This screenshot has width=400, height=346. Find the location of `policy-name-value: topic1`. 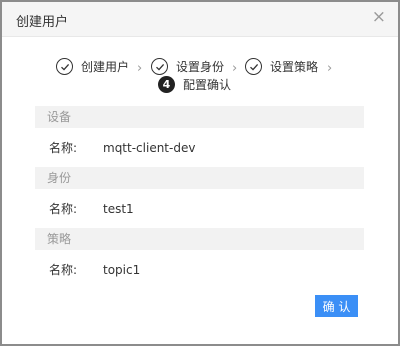

policy-name-value: topic1 is located at coordinates (122, 270).